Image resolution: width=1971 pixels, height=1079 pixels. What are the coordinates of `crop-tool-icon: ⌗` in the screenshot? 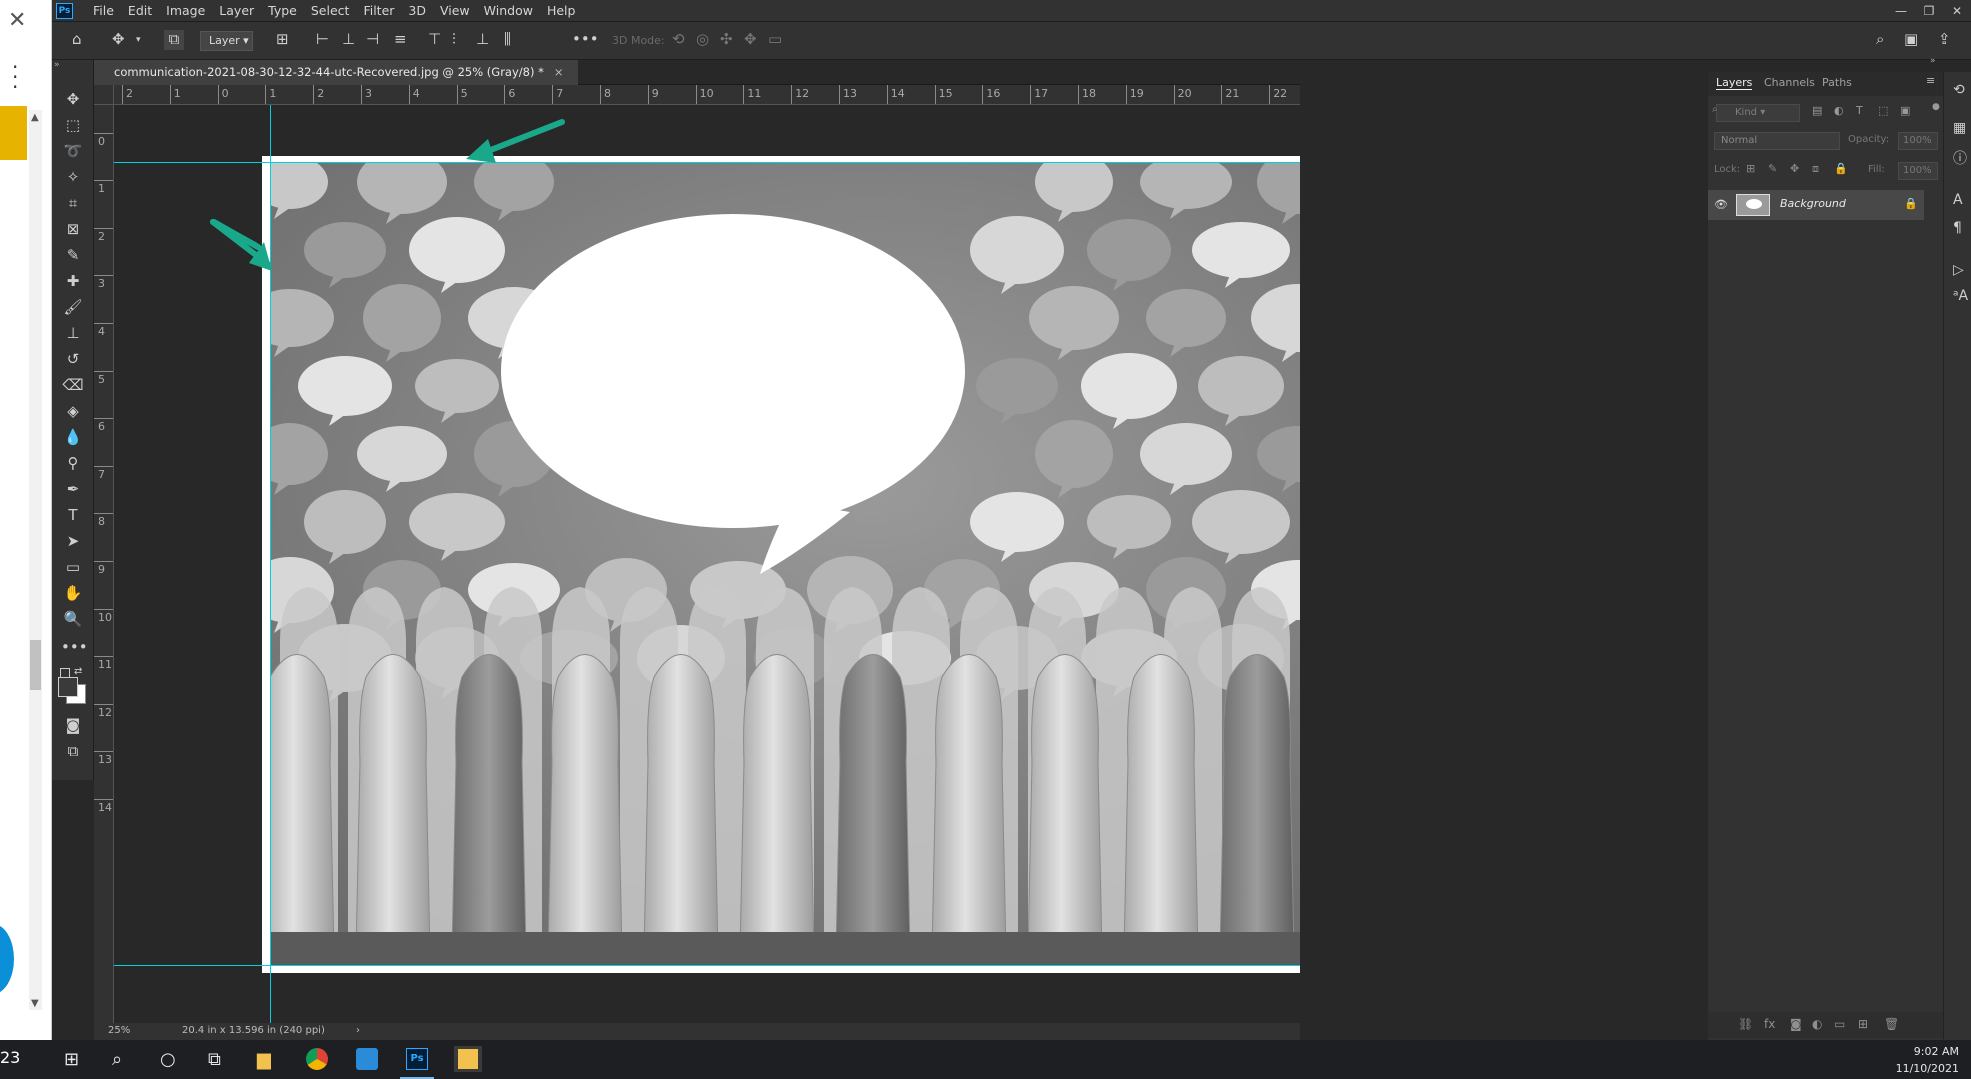 It's located at (73, 205).